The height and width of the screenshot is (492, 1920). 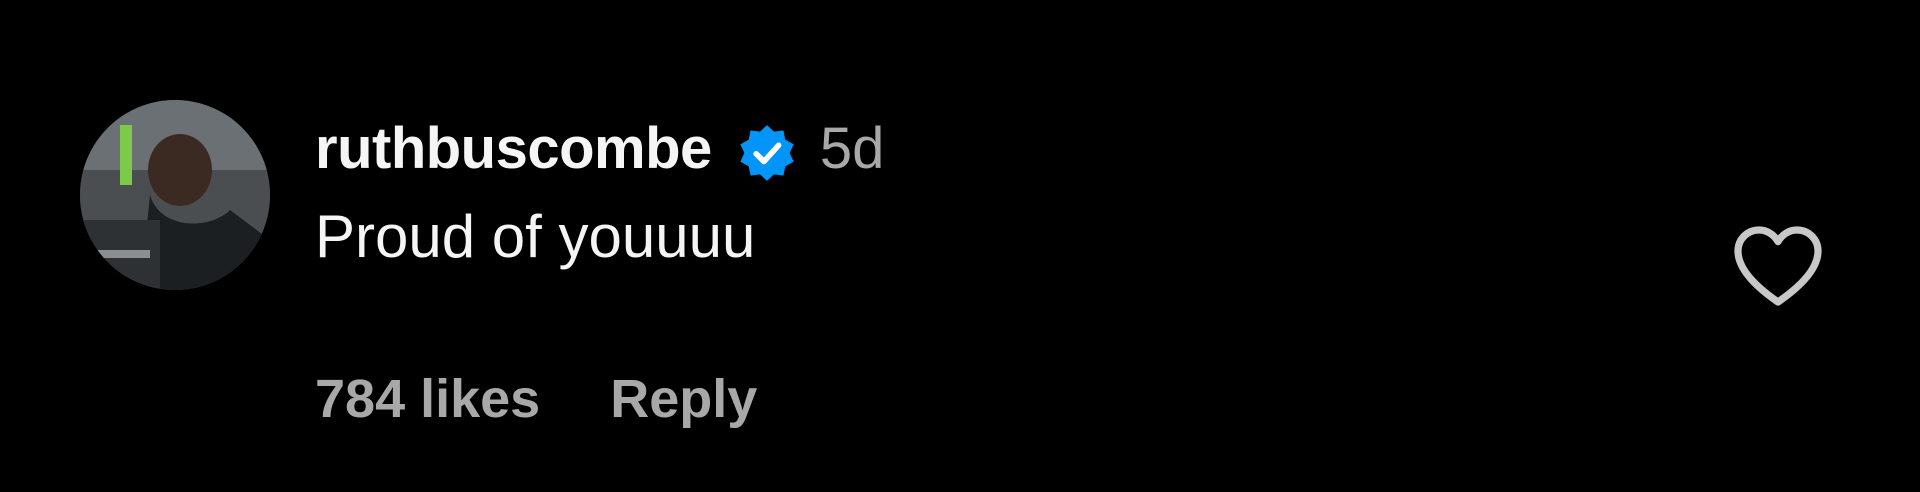 What do you see at coordinates (427, 399) in the screenshot?
I see `likes-count-link: 784 likes` at bounding box center [427, 399].